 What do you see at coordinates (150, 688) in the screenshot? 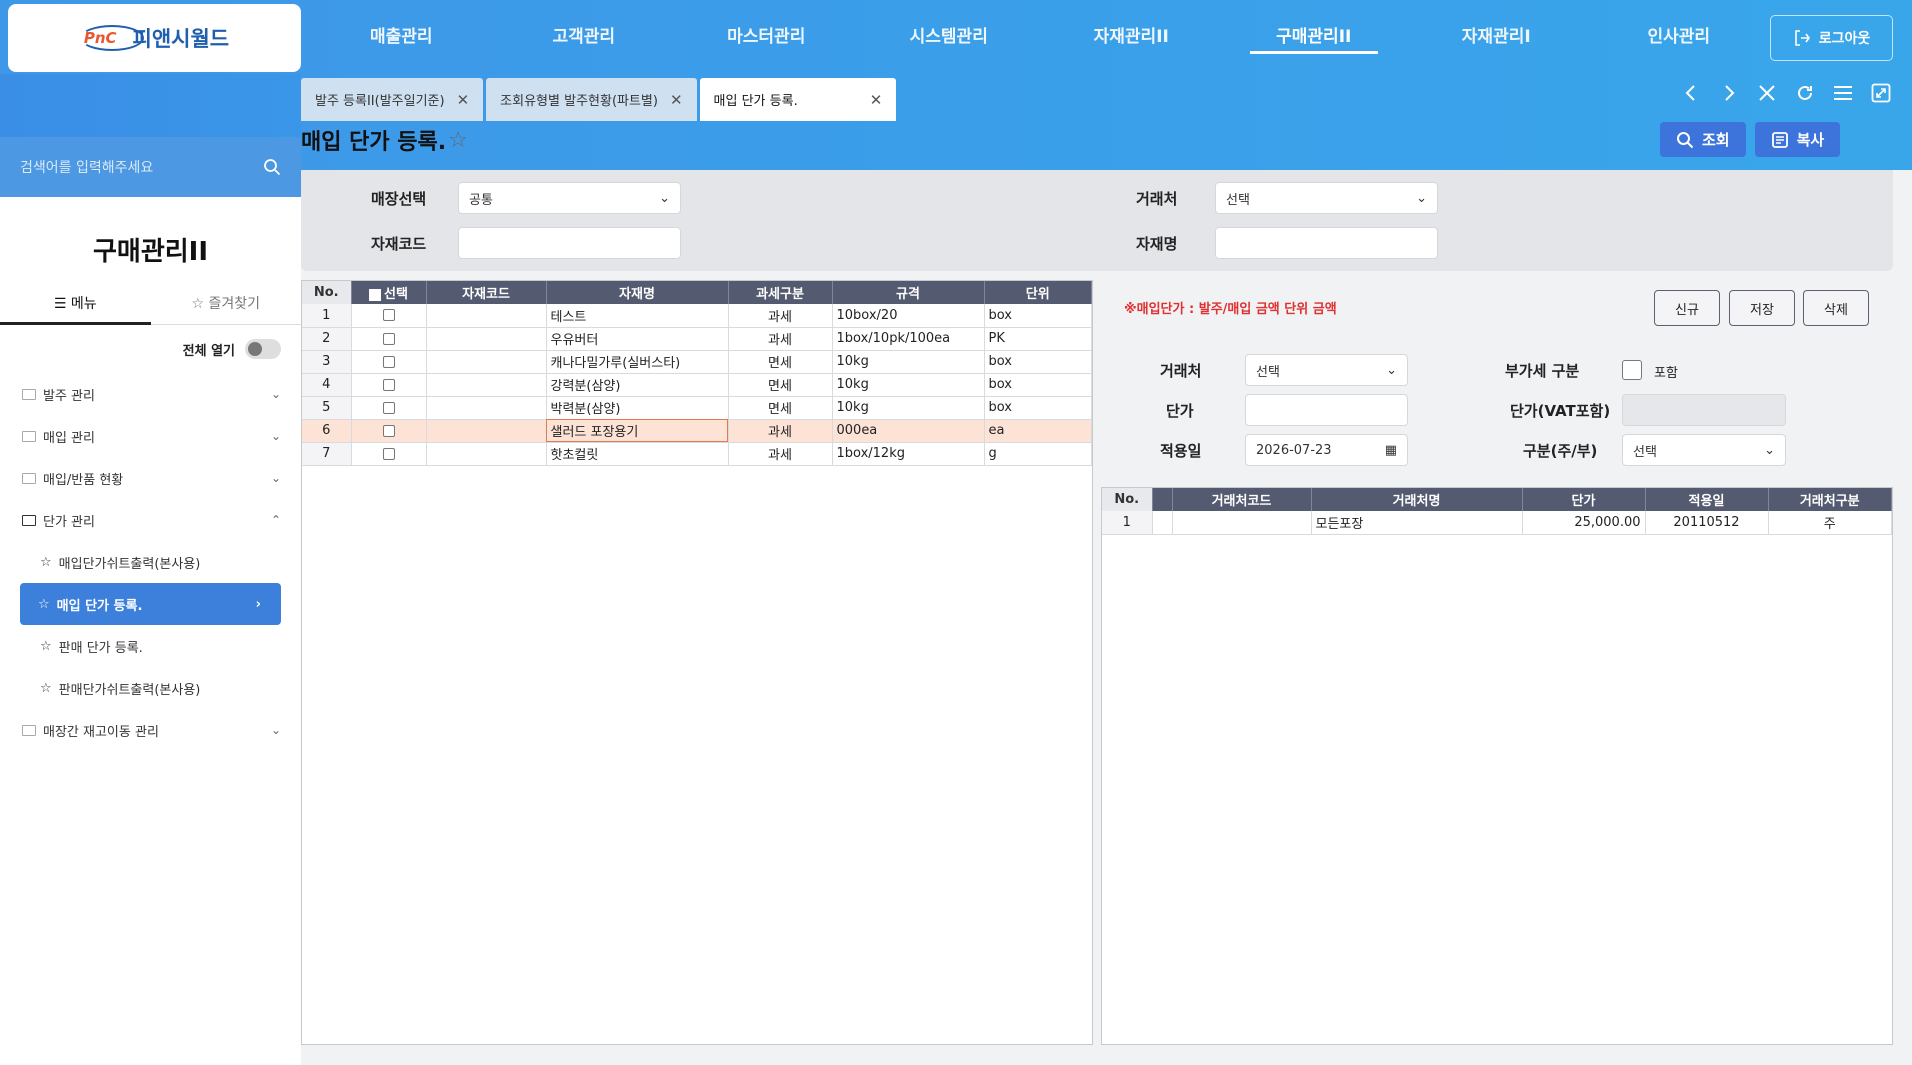
I see `sidebar-item-sales-price-sheet: ☆ 판매단가쉬트출력(본사용)` at bounding box center [150, 688].